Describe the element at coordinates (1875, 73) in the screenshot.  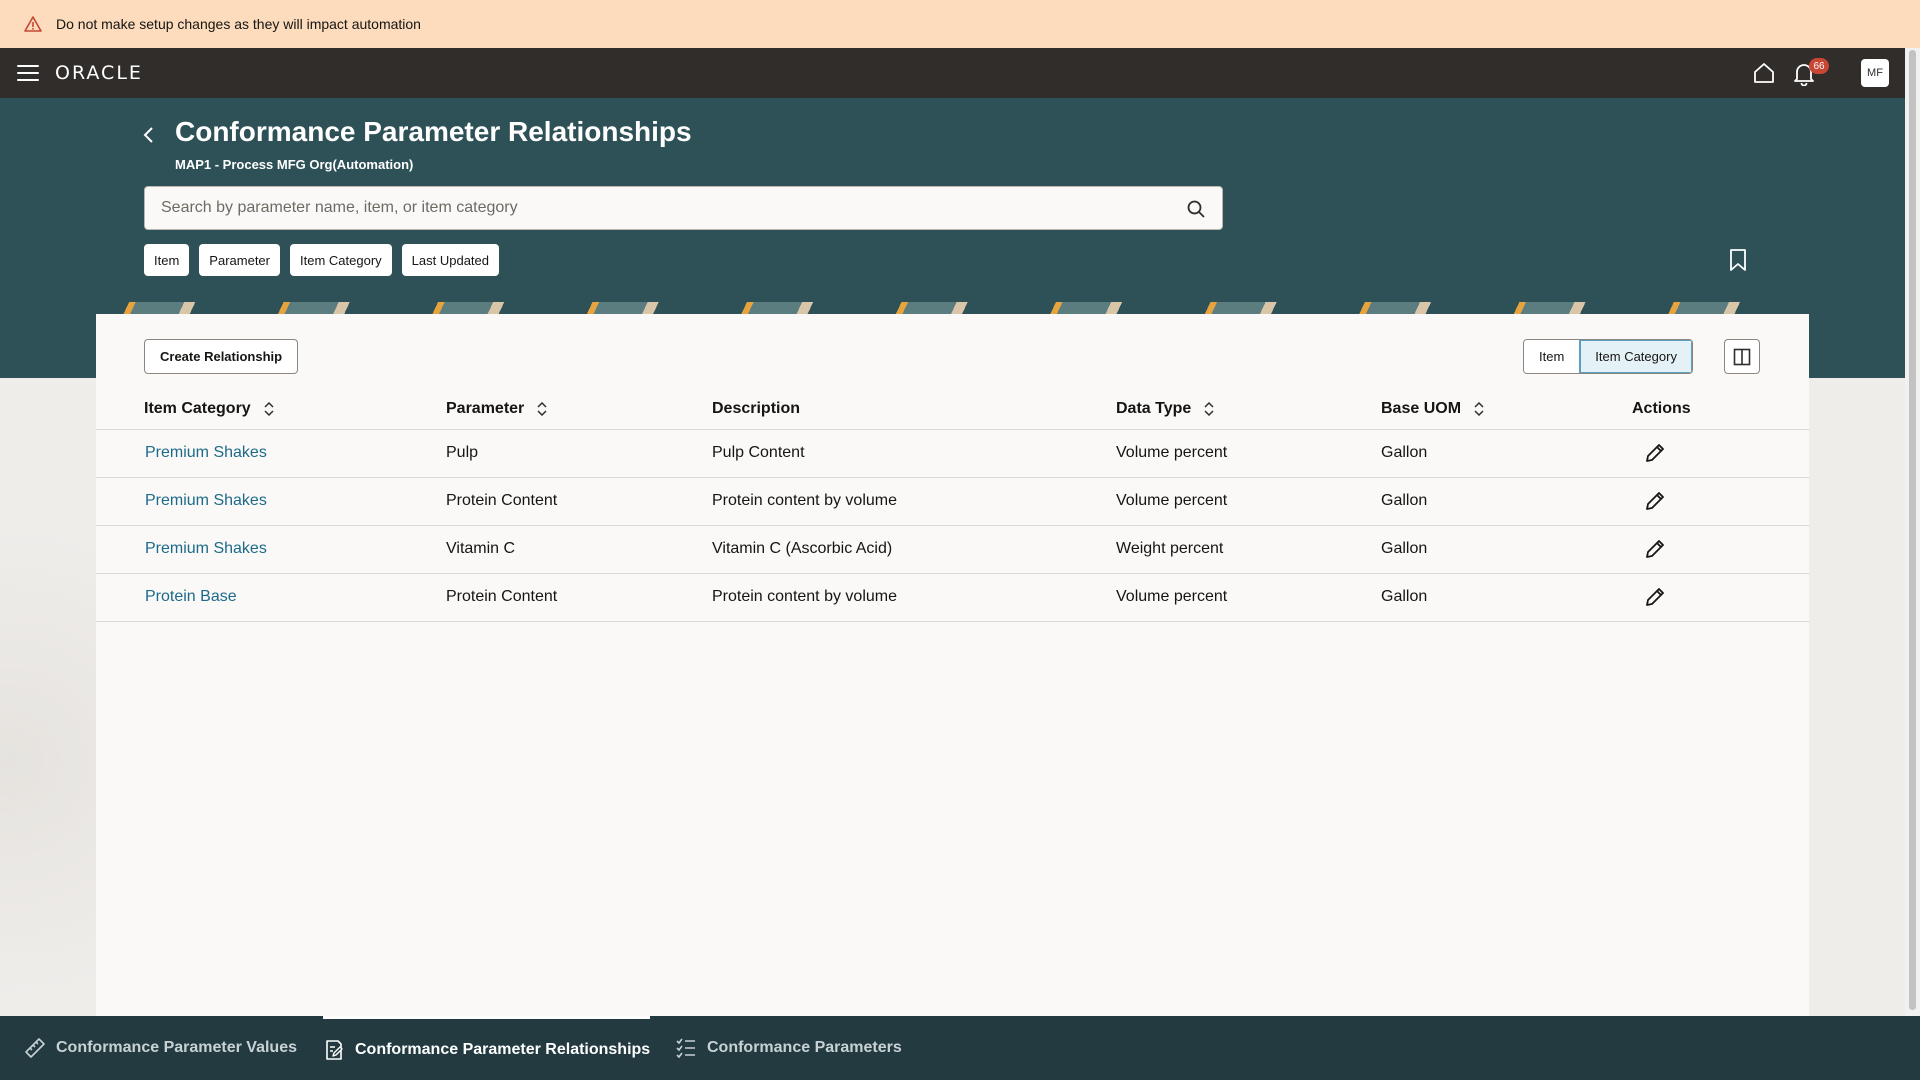
I see `user-avatar: MF` at that location.